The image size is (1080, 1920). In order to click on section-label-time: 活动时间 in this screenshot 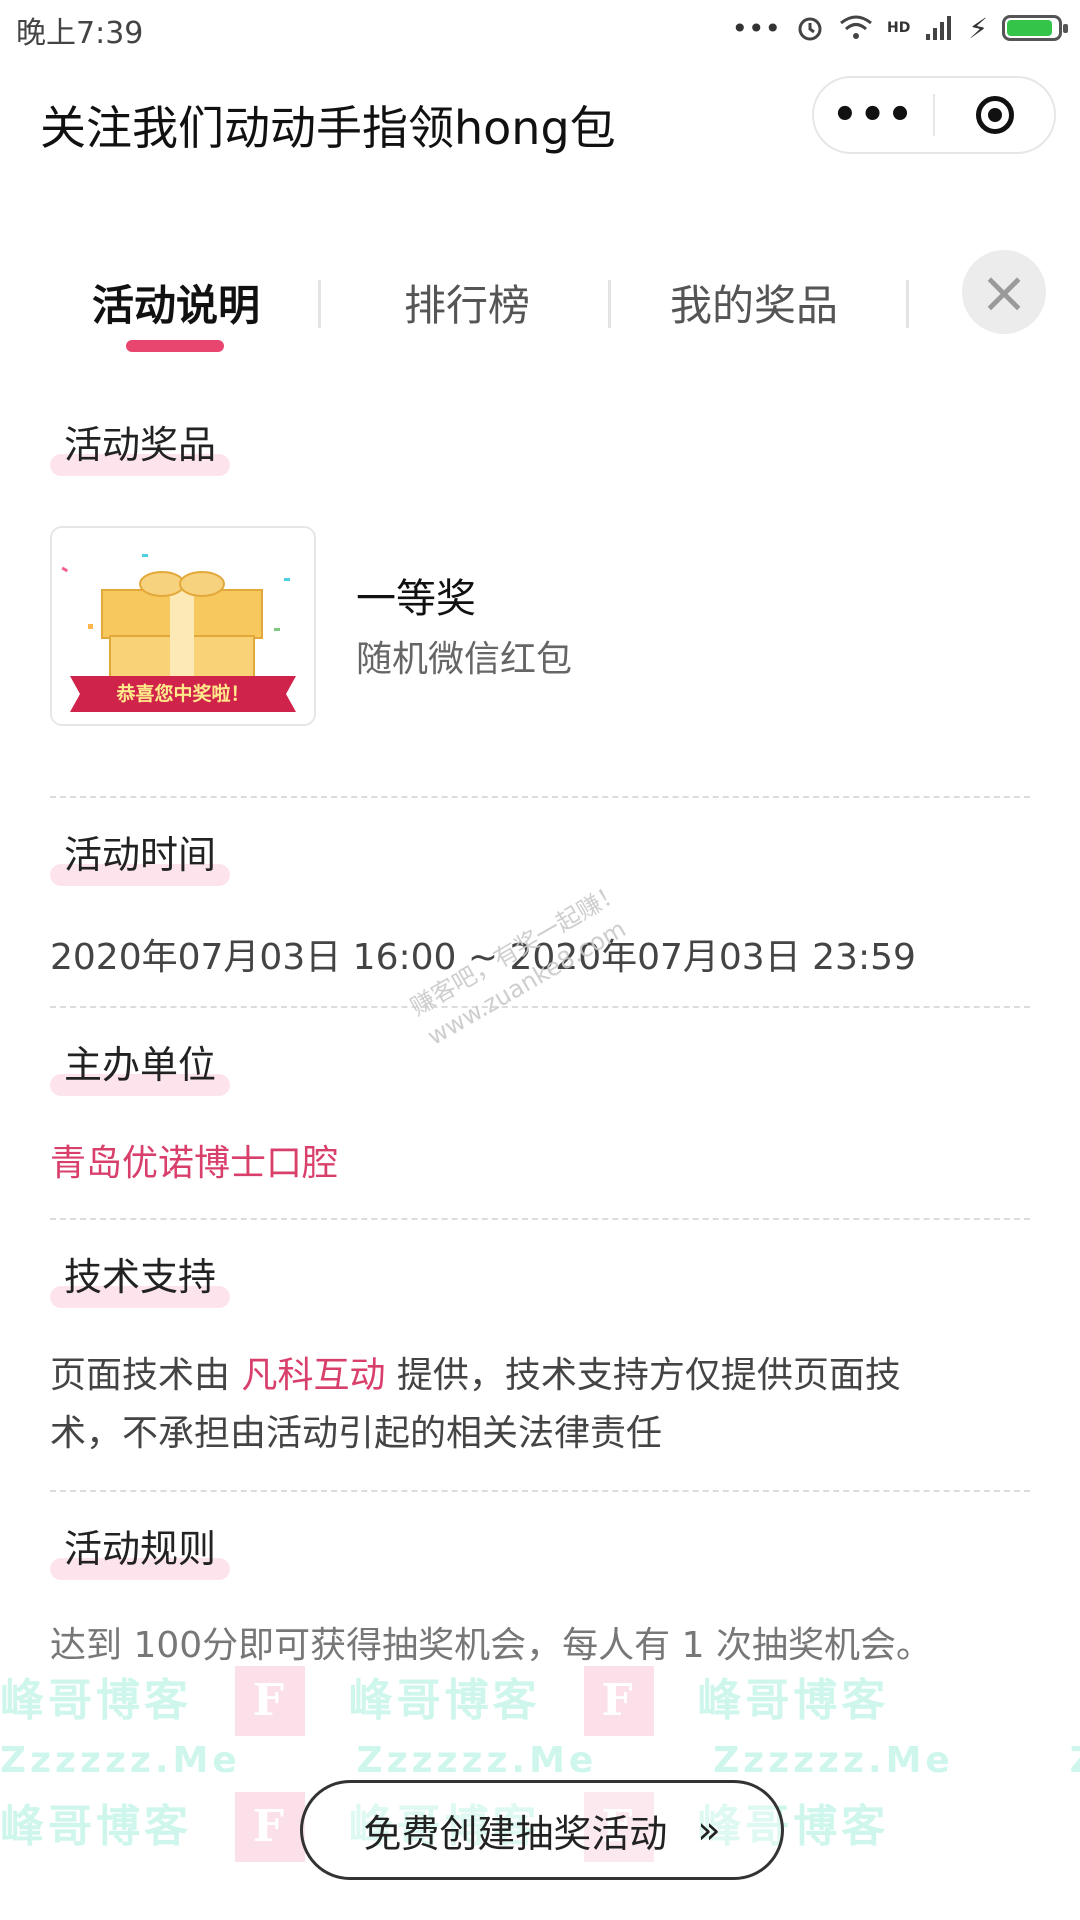, I will do `click(140, 851)`.